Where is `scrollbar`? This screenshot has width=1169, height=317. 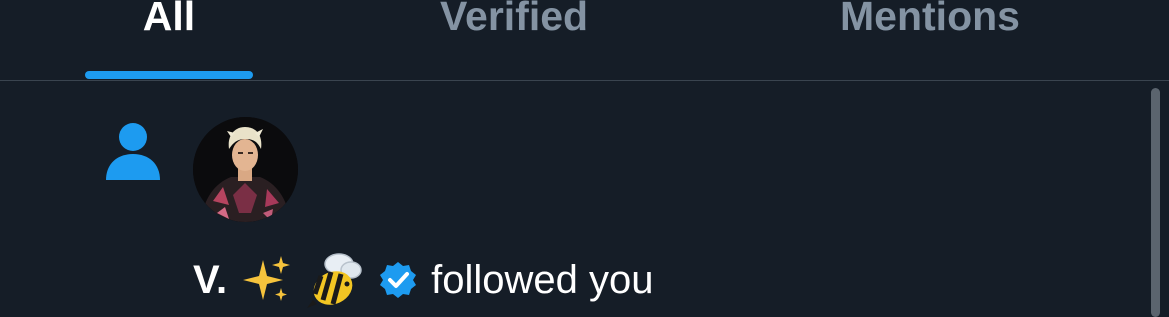
scrollbar is located at coordinates (1155, 202).